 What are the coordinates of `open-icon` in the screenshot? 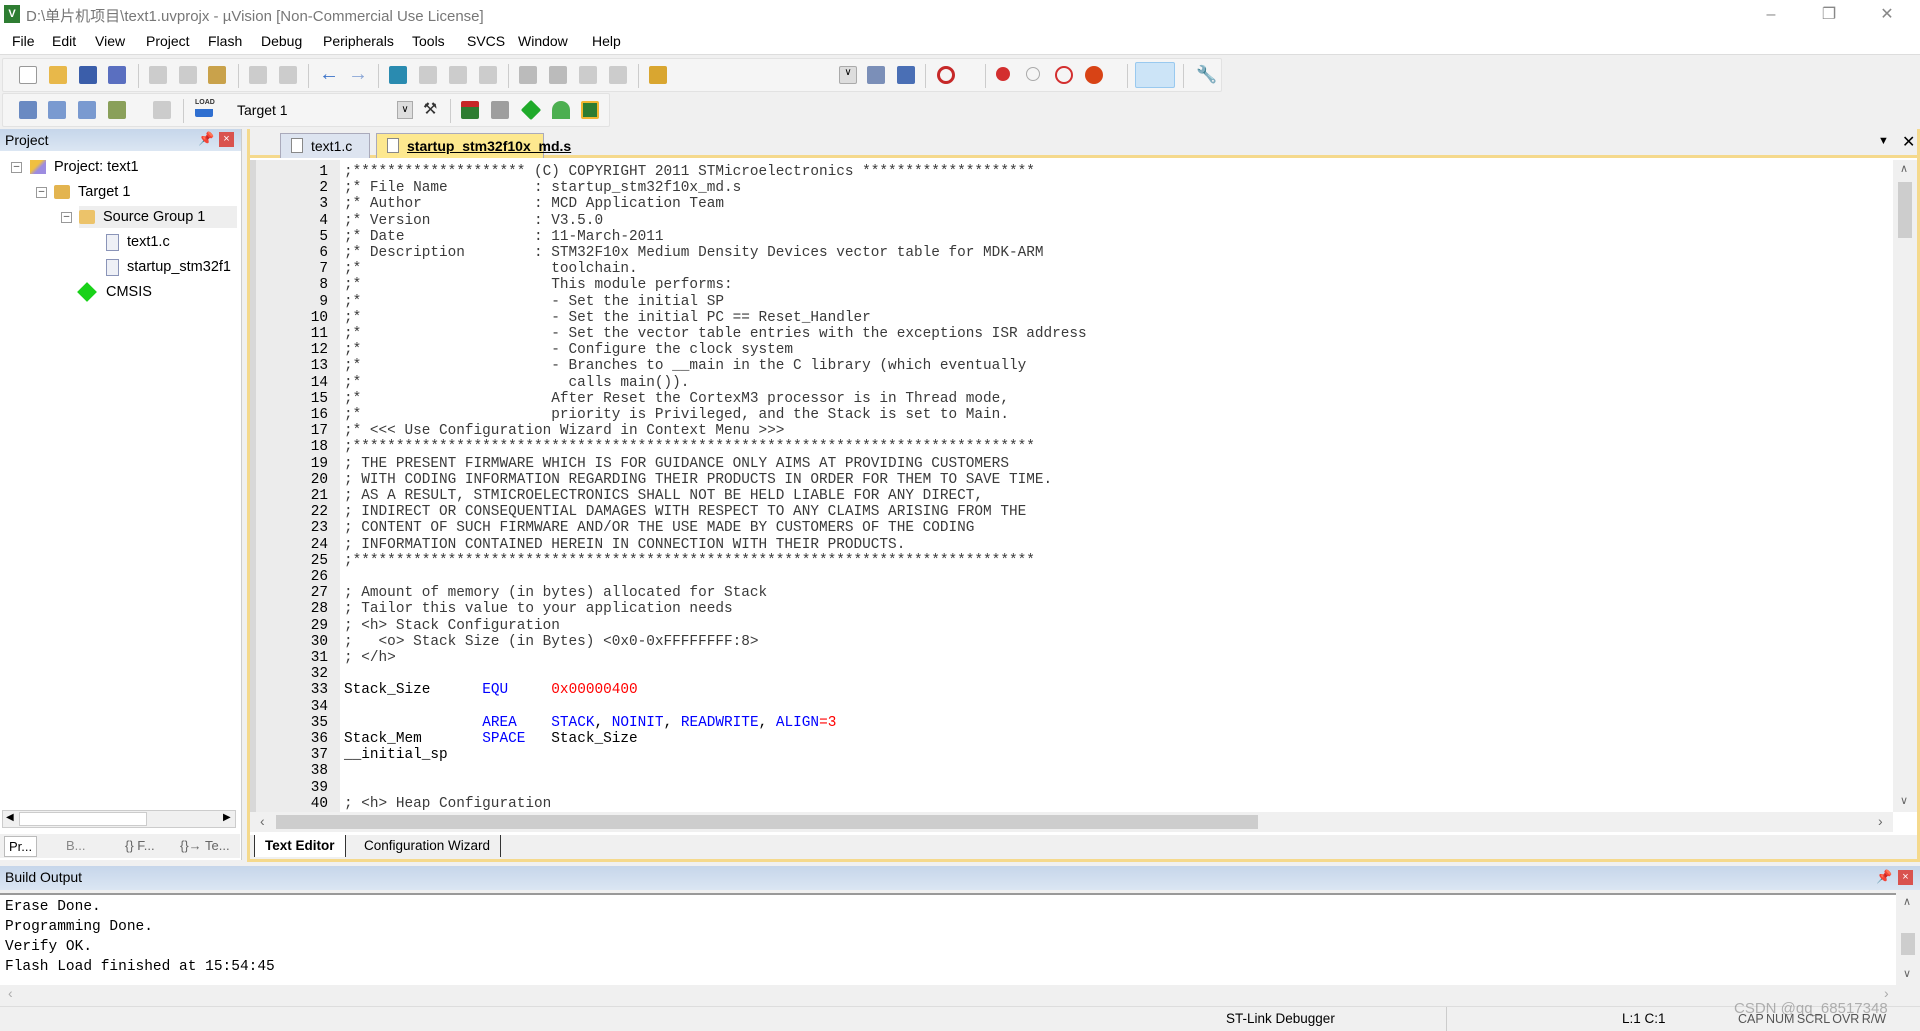 It's located at (58, 75).